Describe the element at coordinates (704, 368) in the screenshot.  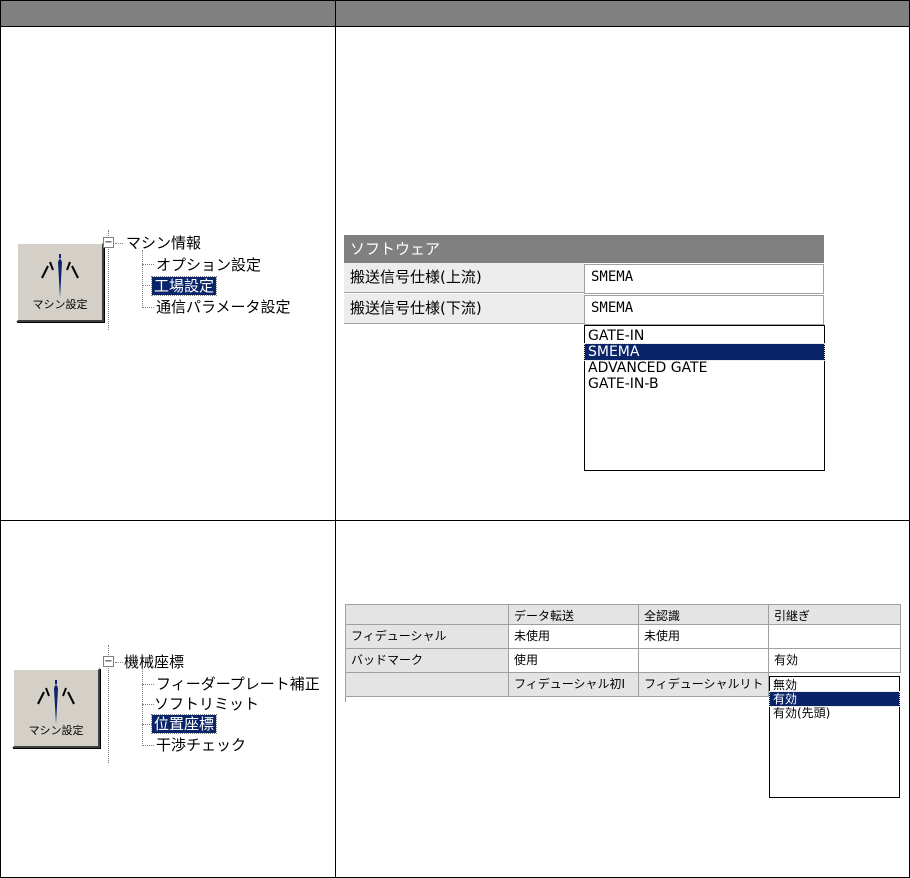
I see `list-item: ADVANCED GATE` at that location.